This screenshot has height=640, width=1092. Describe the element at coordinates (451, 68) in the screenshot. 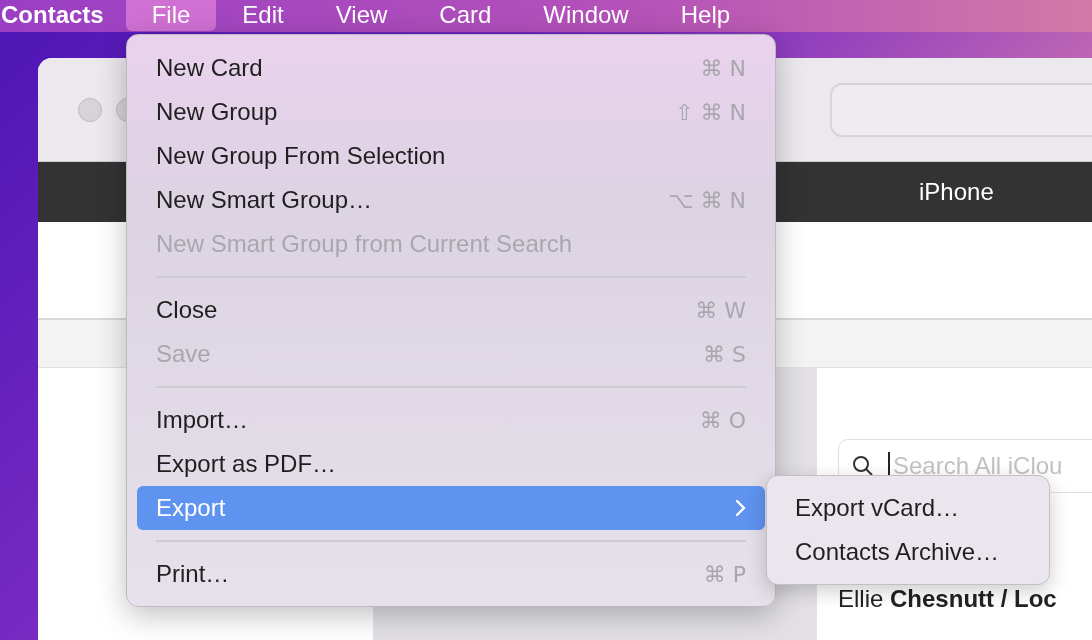

I see `menu-item: New Card ⌘ N` at that location.